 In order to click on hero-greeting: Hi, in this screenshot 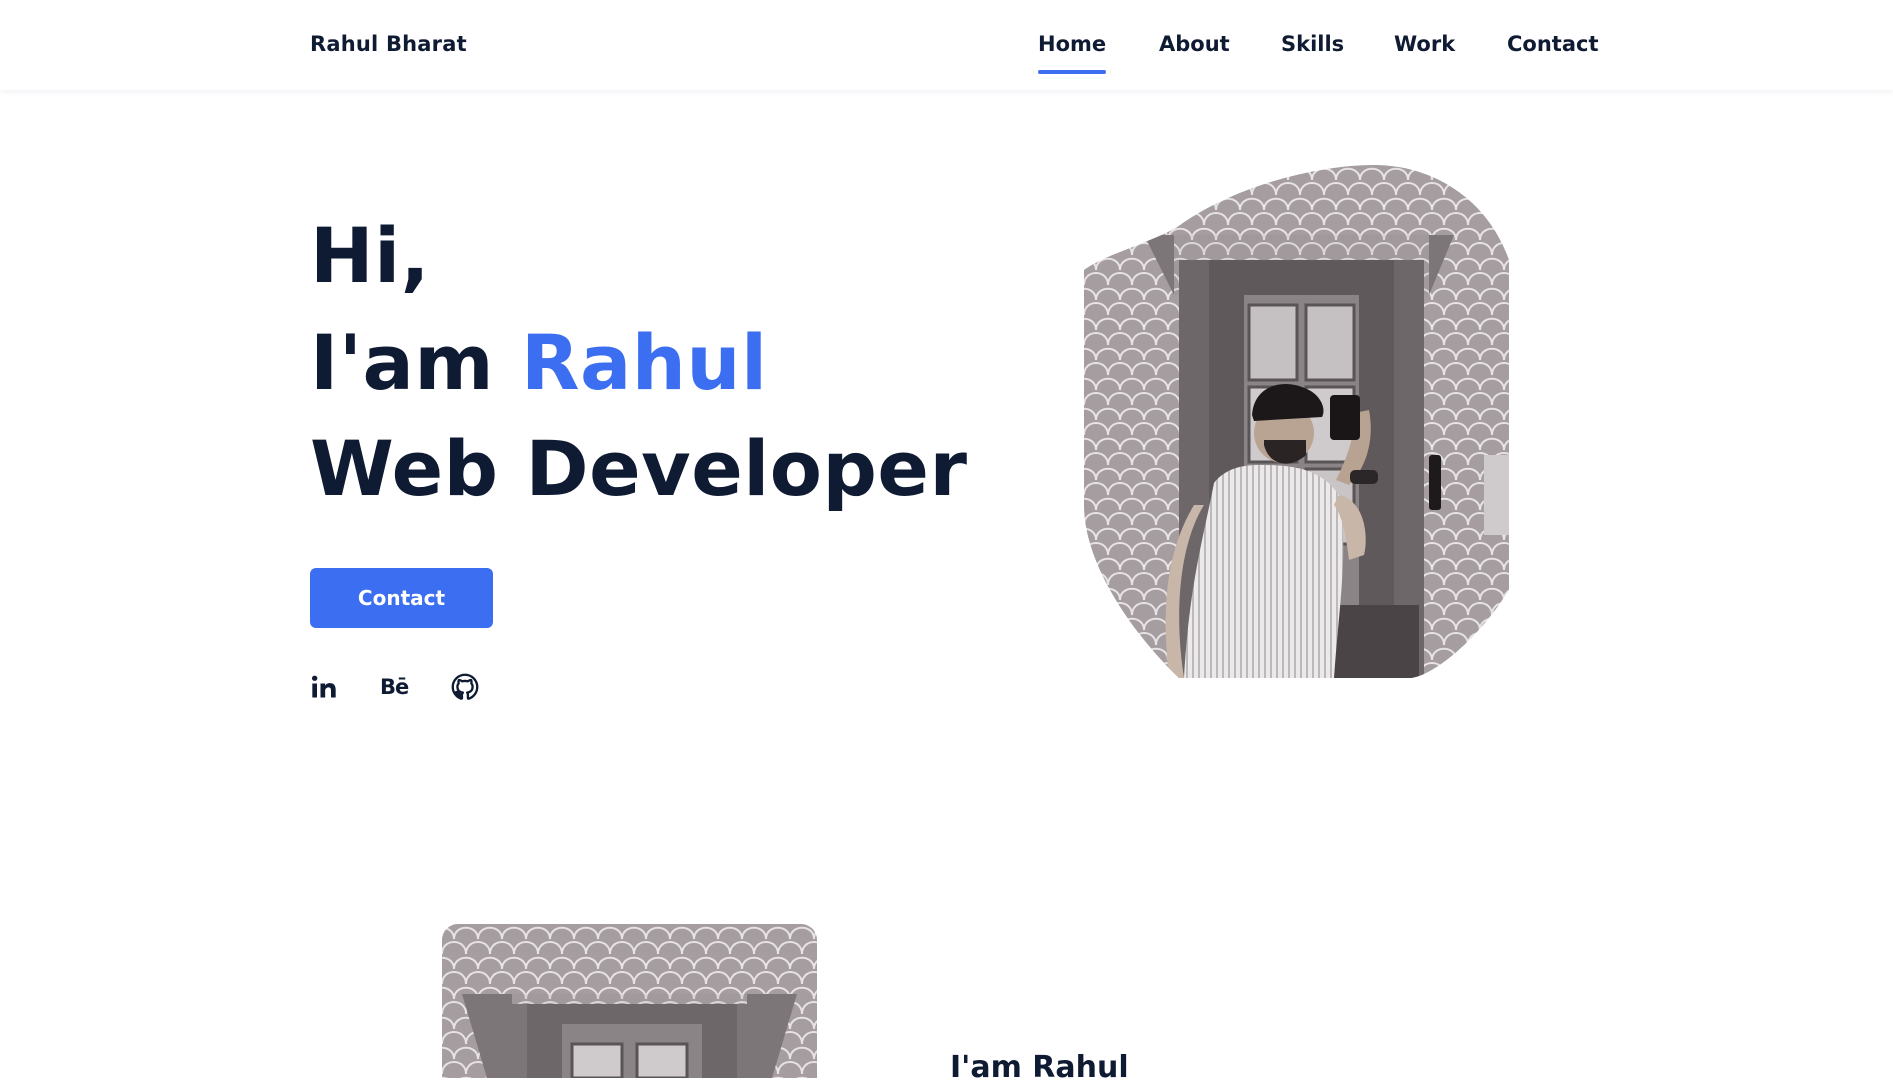, I will do `click(370, 255)`.